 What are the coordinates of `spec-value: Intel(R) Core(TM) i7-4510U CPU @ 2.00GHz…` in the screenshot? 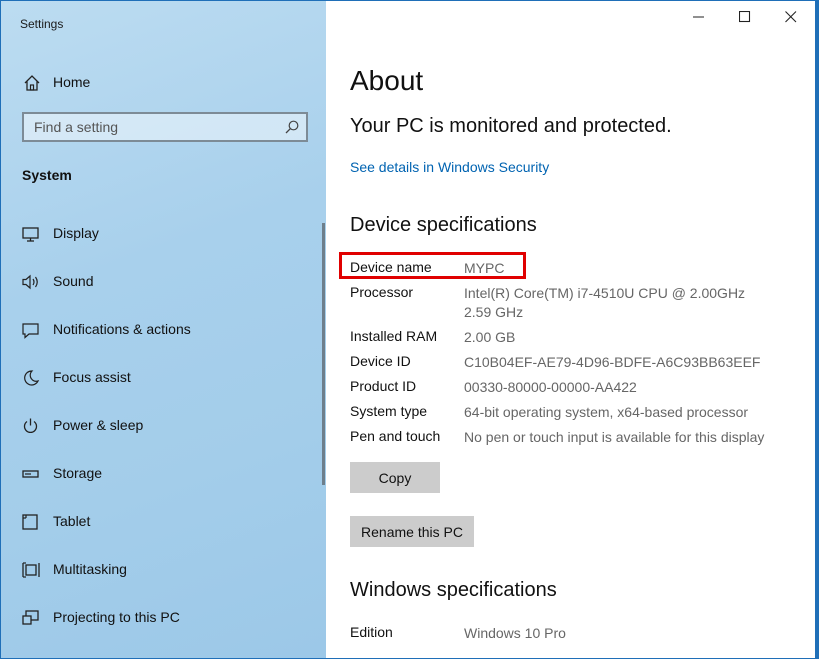 It's located at (610, 302).